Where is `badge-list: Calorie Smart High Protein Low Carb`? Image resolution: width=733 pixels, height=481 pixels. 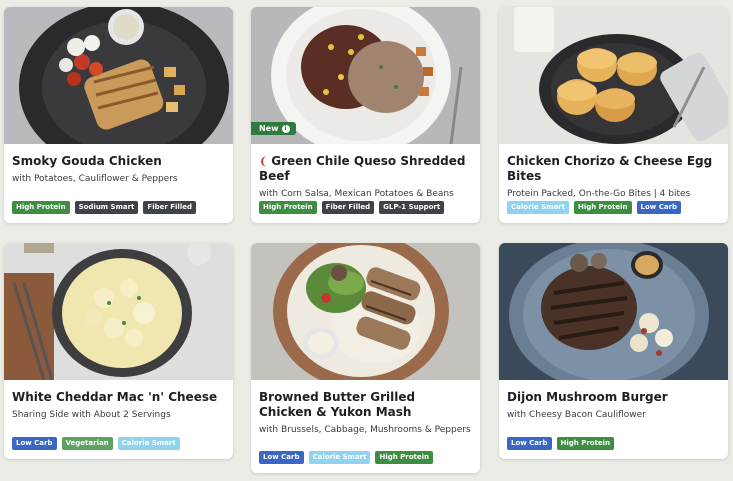
badge-list: Calorie Smart High Protein Low Carb is located at coordinates (594, 207).